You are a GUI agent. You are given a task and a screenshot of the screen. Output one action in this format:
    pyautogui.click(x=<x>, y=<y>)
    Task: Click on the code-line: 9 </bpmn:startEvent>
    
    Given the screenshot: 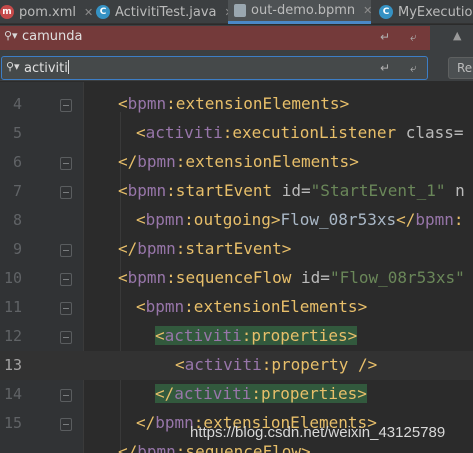 What is the action you would take?
    pyautogui.click(x=236, y=249)
    